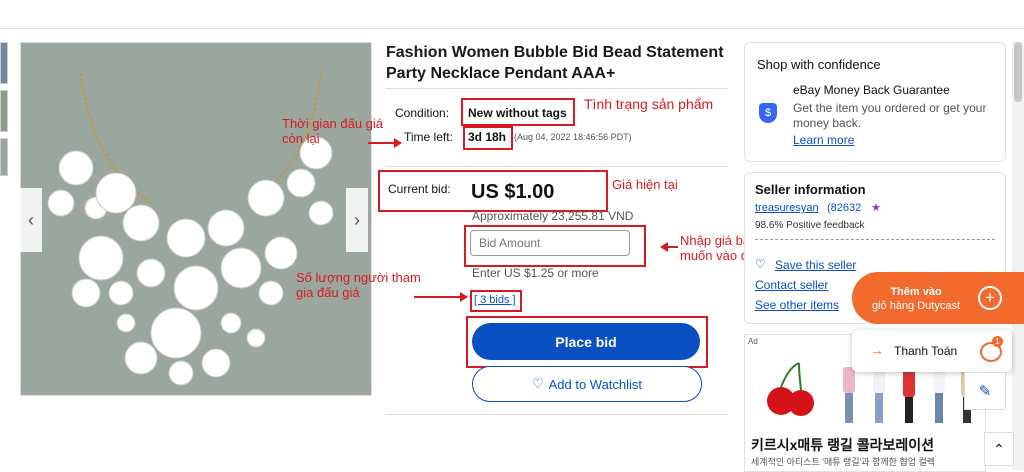  I want to click on arrow-right-icon: →, so click(877, 350).